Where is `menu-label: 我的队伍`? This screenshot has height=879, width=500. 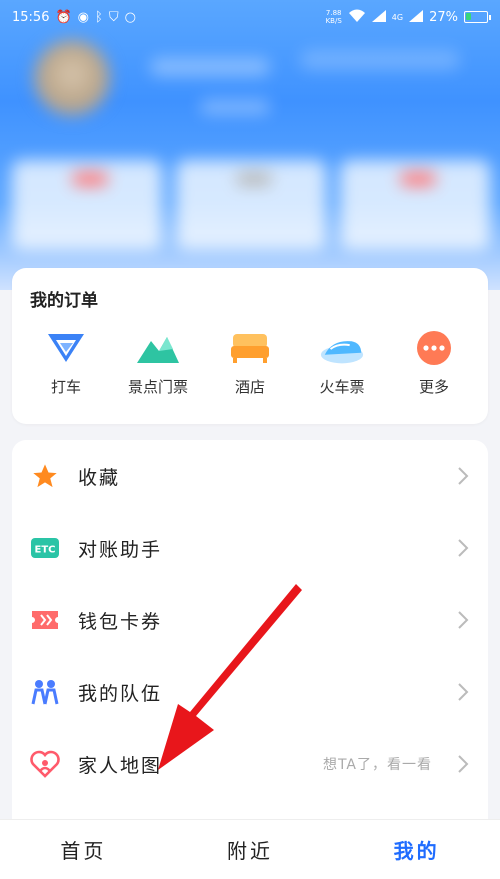
menu-label: 我的队伍 is located at coordinates (120, 693).